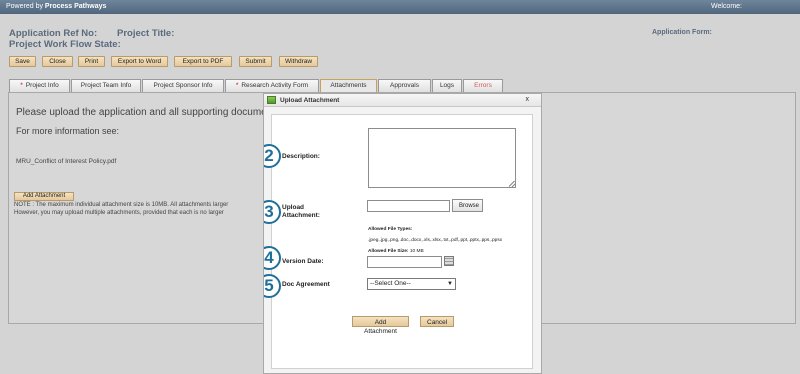 Image resolution: width=800 pixels, height=374 pixels. What do you see at coordinates (396, 251) in the screenshot?
I see `allowed-size: Allowed File Size: 10 MB` at bounding box center [396, 251].